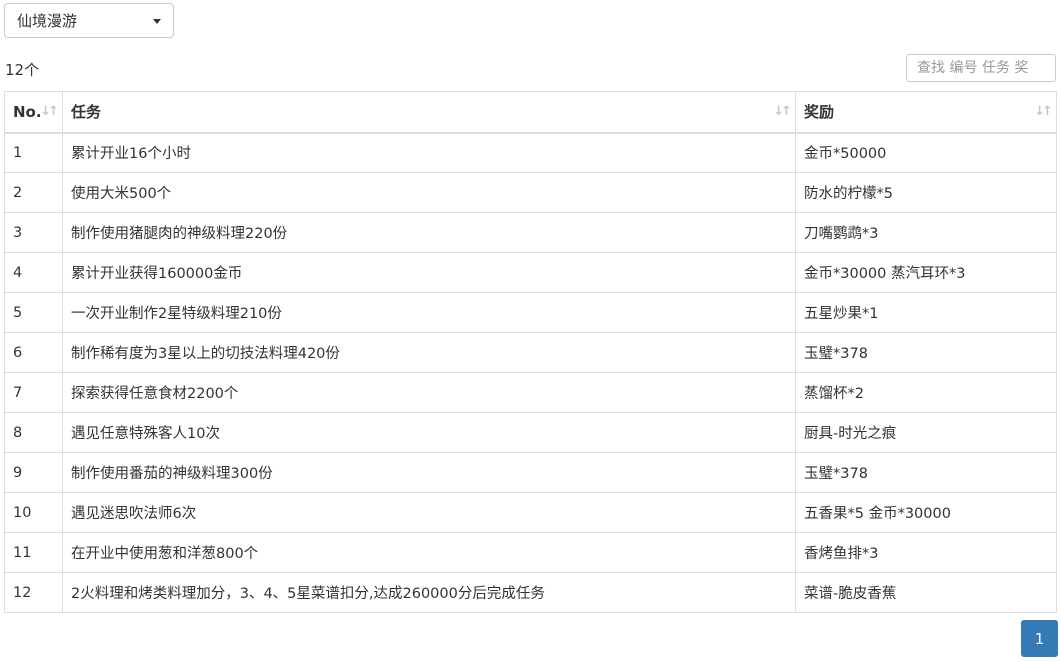 This screenshot has height=662, width=1061. Describe the element at coordinates (33, 192) in the screenshot. I see `cell-no: 2` at that location.